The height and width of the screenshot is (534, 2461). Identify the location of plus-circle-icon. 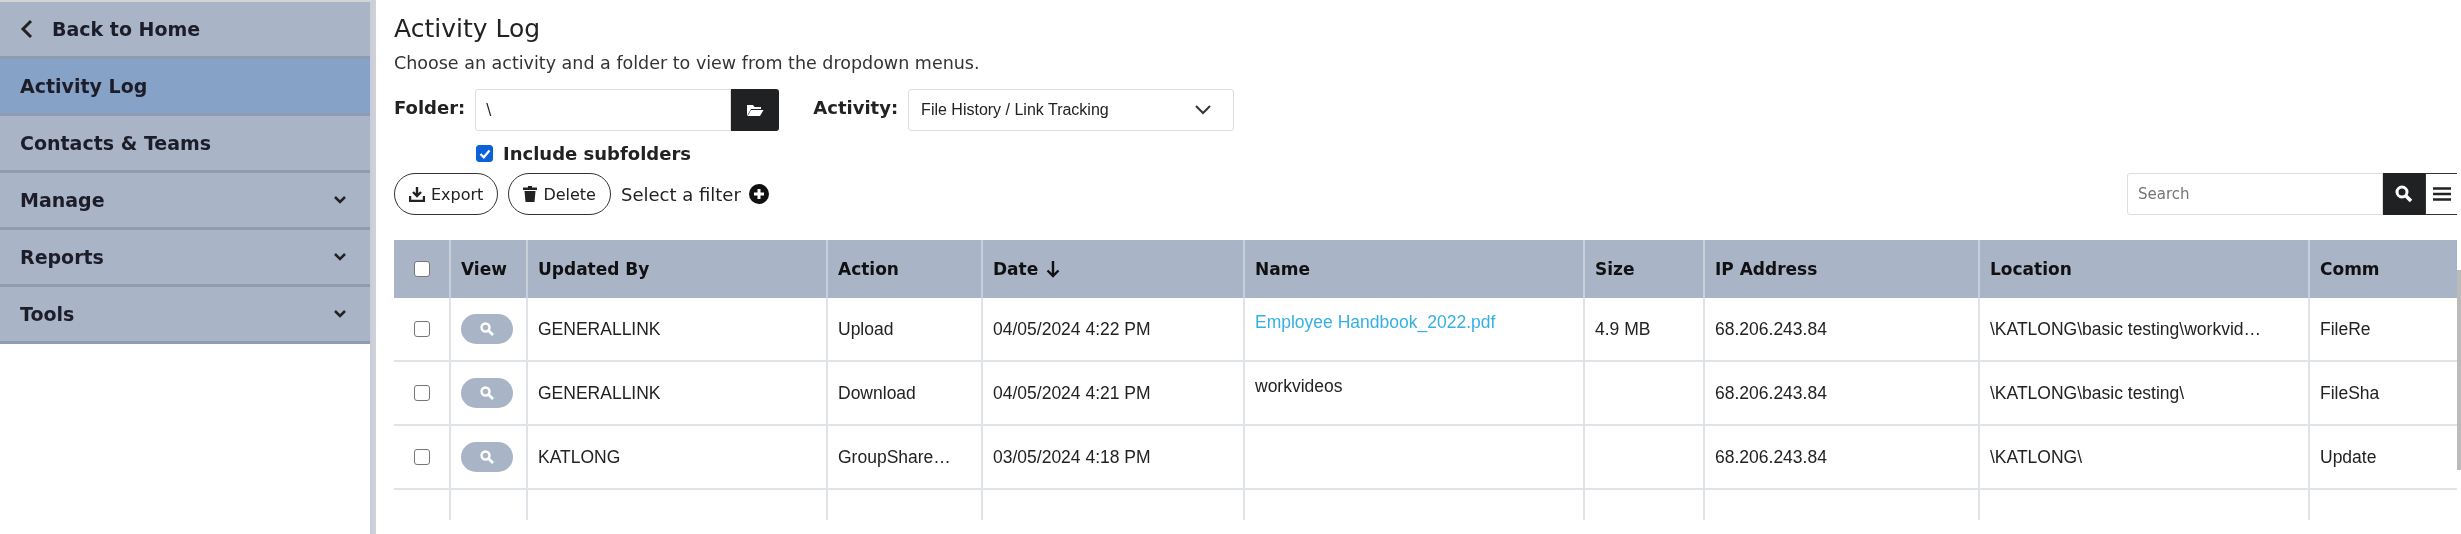
(758, 194).